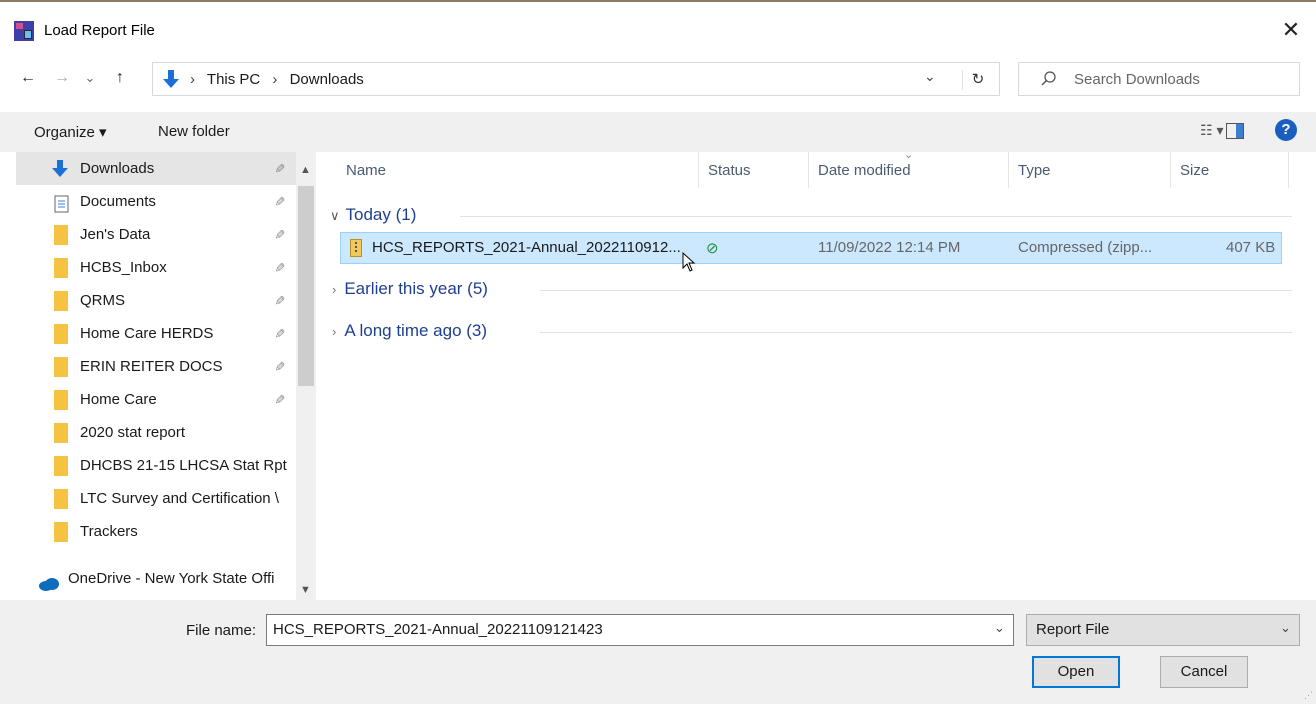 The height and width of the screenshot is (704, 1316). I want to click on window-title: Load Report File, so click(99, 30).